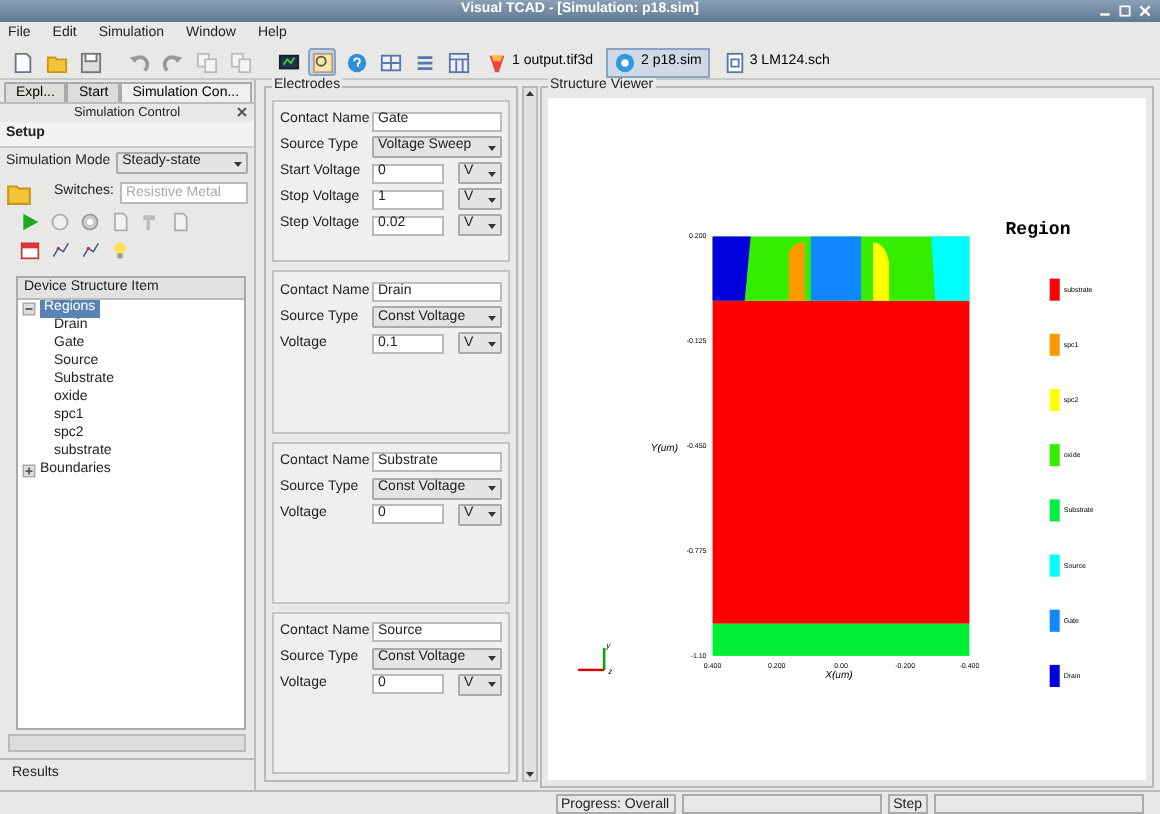 The width and height of the screenshot is (1160, 814). What do you see at coordinates (22, 62) in the screenshot?
I see `document-icon` at bounding box center [22, 62].